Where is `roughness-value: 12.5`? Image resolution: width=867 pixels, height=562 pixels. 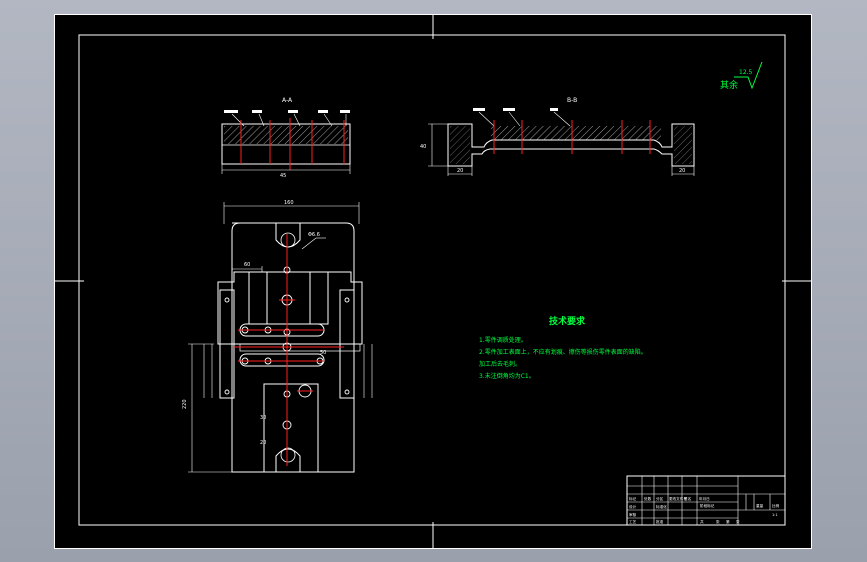
roughness-value: 12.5 is located at coordinates (746, 72).